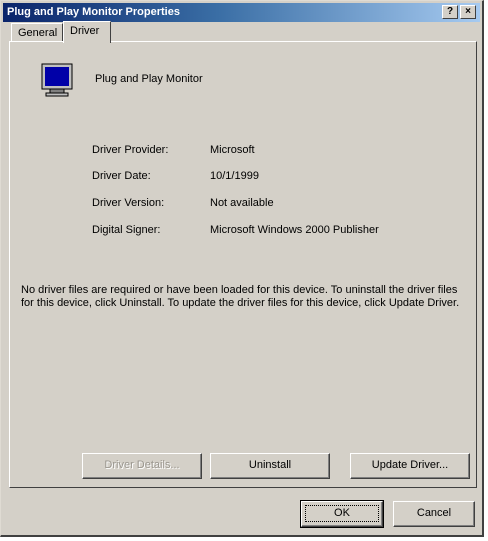 The height and width of the screenshot is (541, 488). I want to click on close-button: ×, so click(468, 12).